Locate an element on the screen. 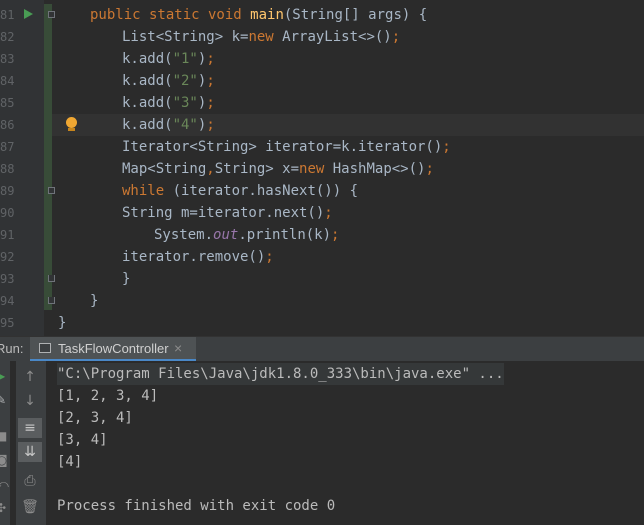  wrench-icon: ✎ is located at coordinates (3, 400).